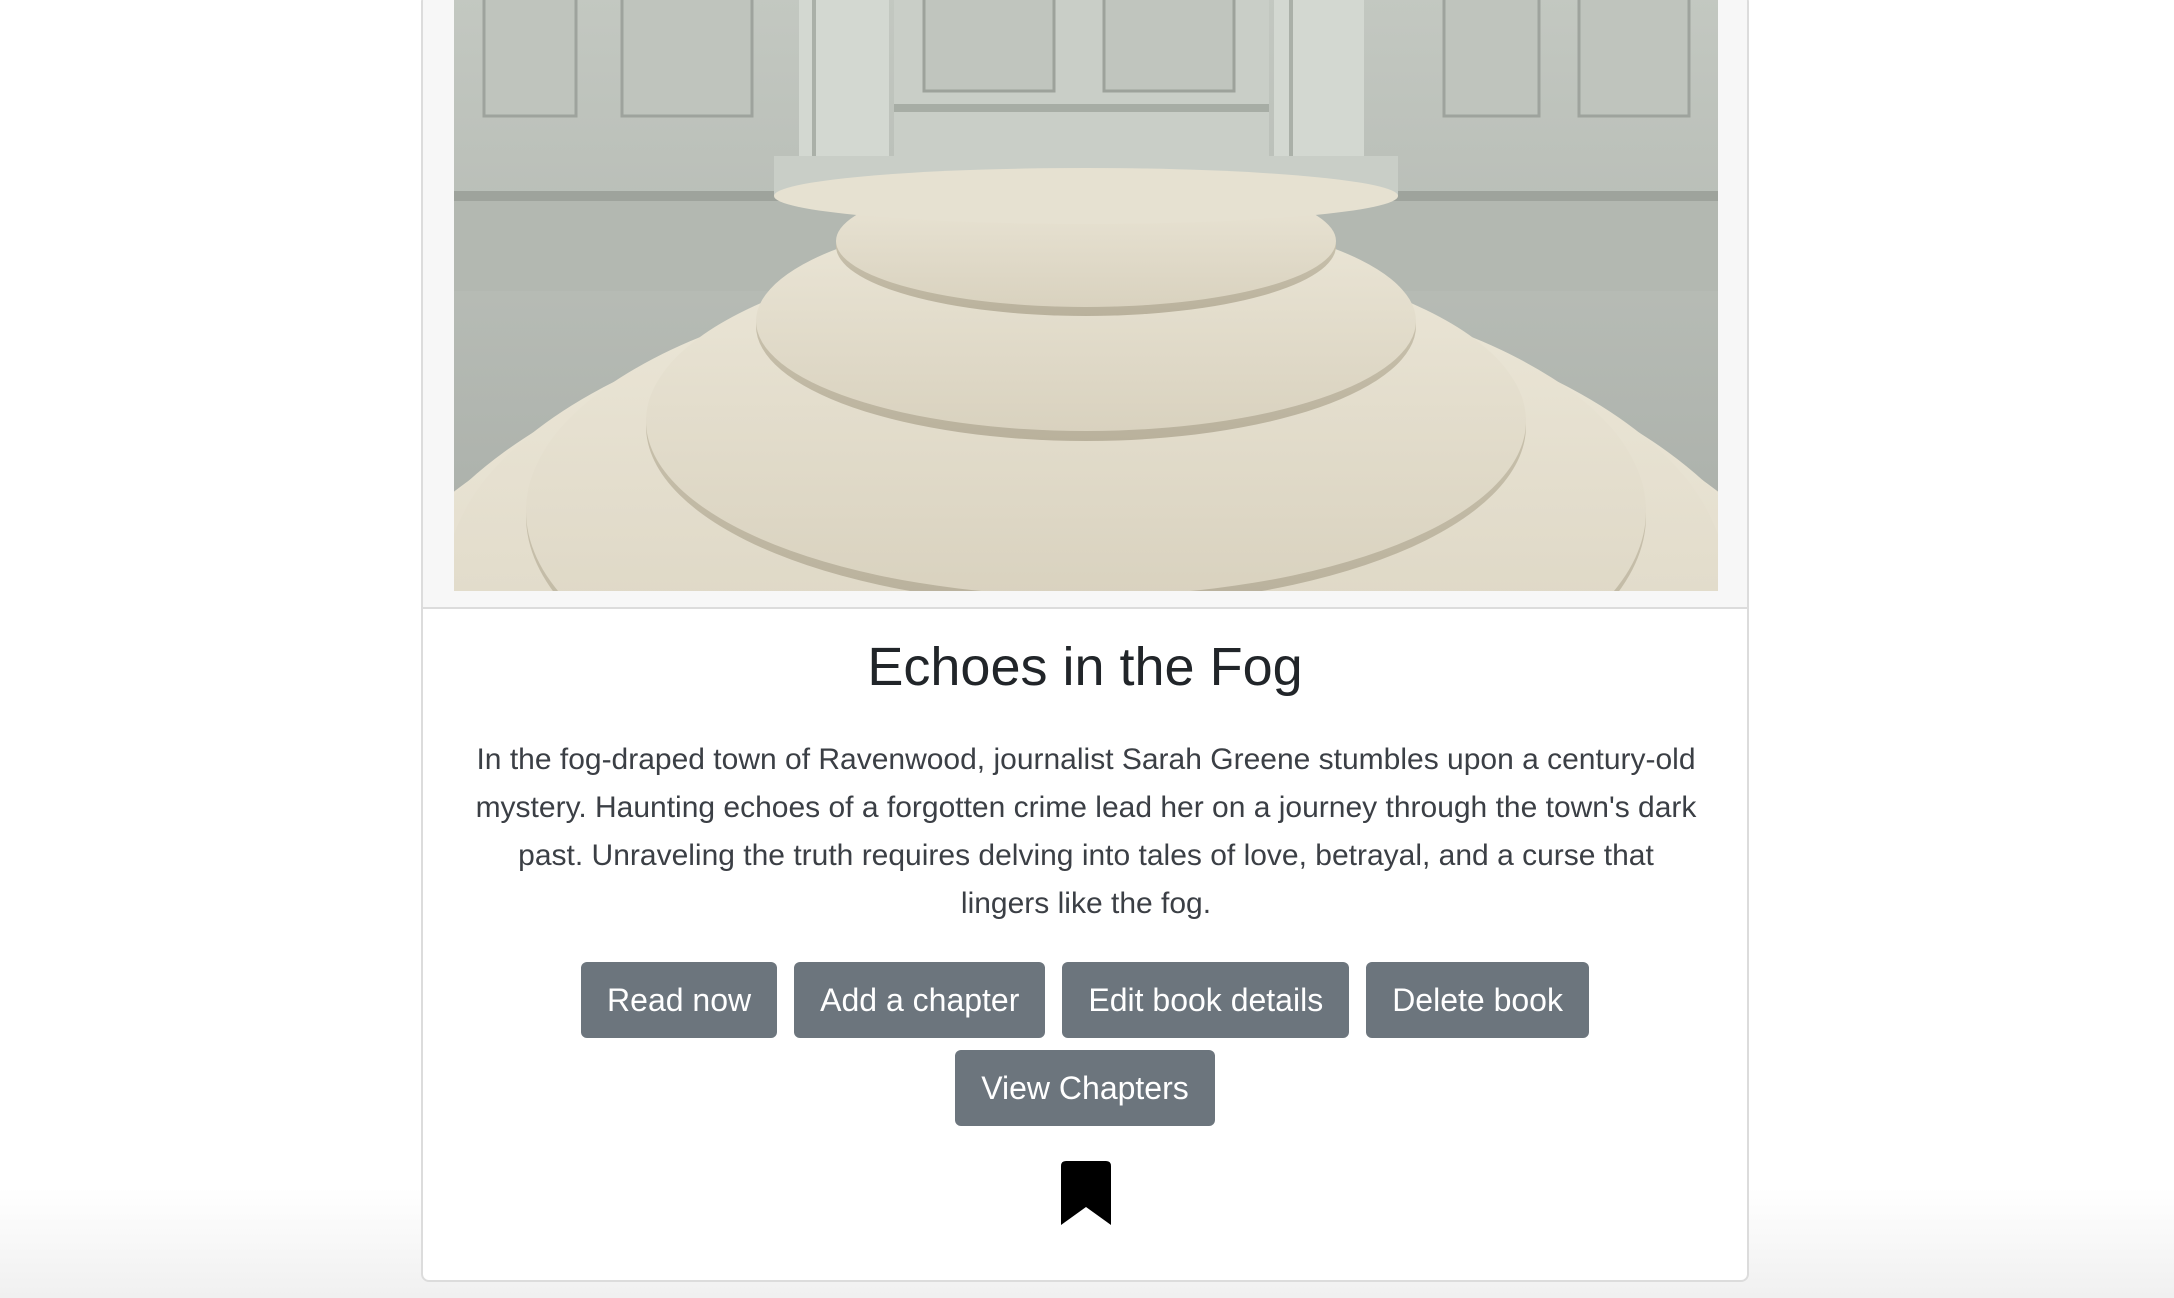 This screenshot has height=1298, width=2174. I want to click on book-title: Echoes in the Fog, so click(1085, 667).